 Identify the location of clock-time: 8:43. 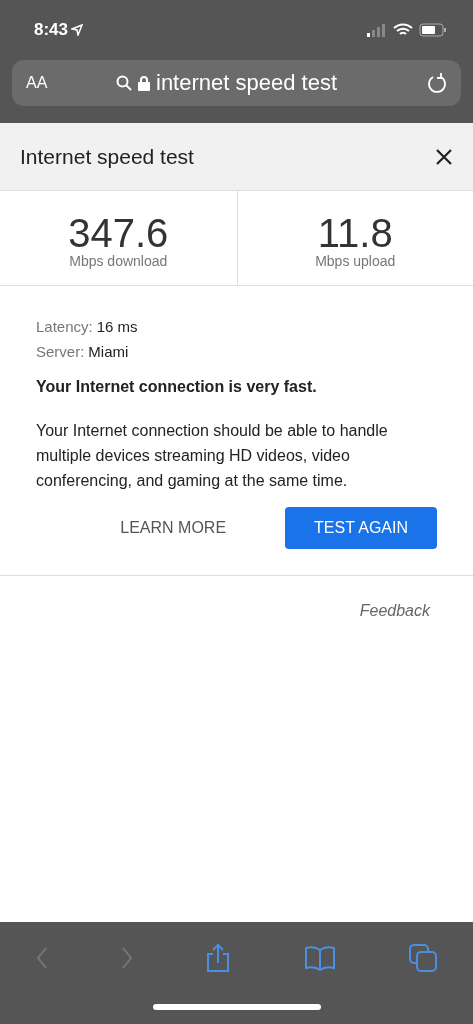
(51, 30).